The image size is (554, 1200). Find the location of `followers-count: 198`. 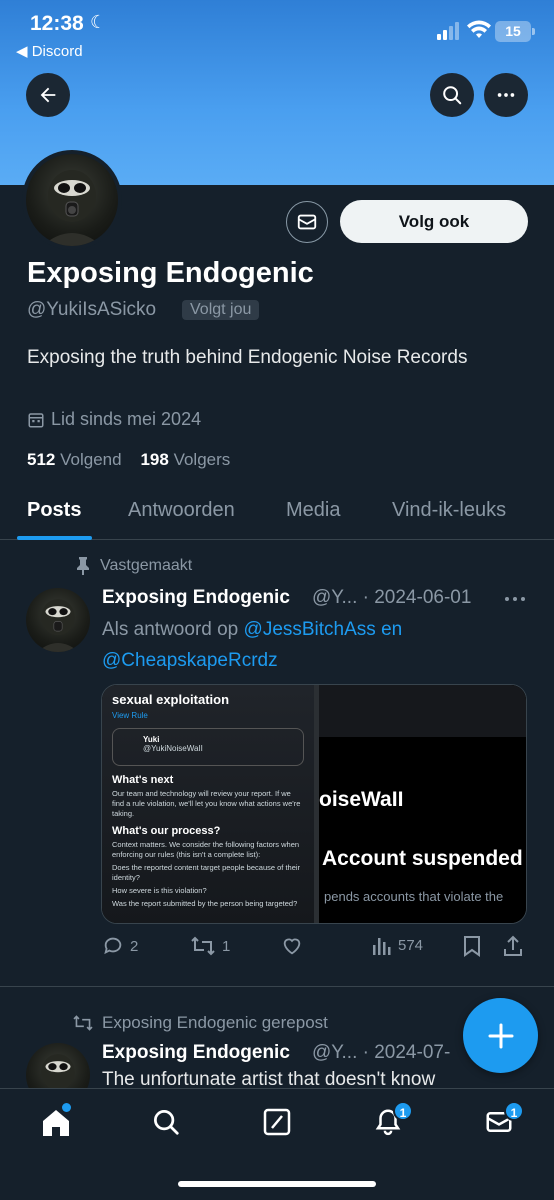

followers-count: 198 is located at coordinates (154, 459).